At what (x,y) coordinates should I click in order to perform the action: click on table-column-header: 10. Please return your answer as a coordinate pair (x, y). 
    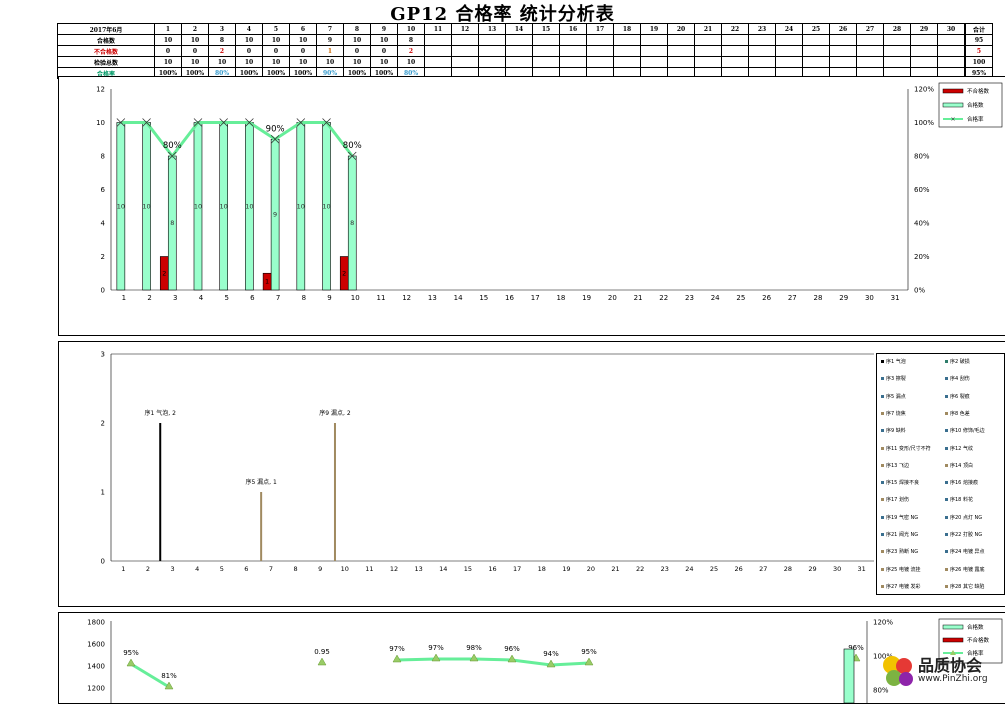
    Looking at the image, I should click on (411, 29).